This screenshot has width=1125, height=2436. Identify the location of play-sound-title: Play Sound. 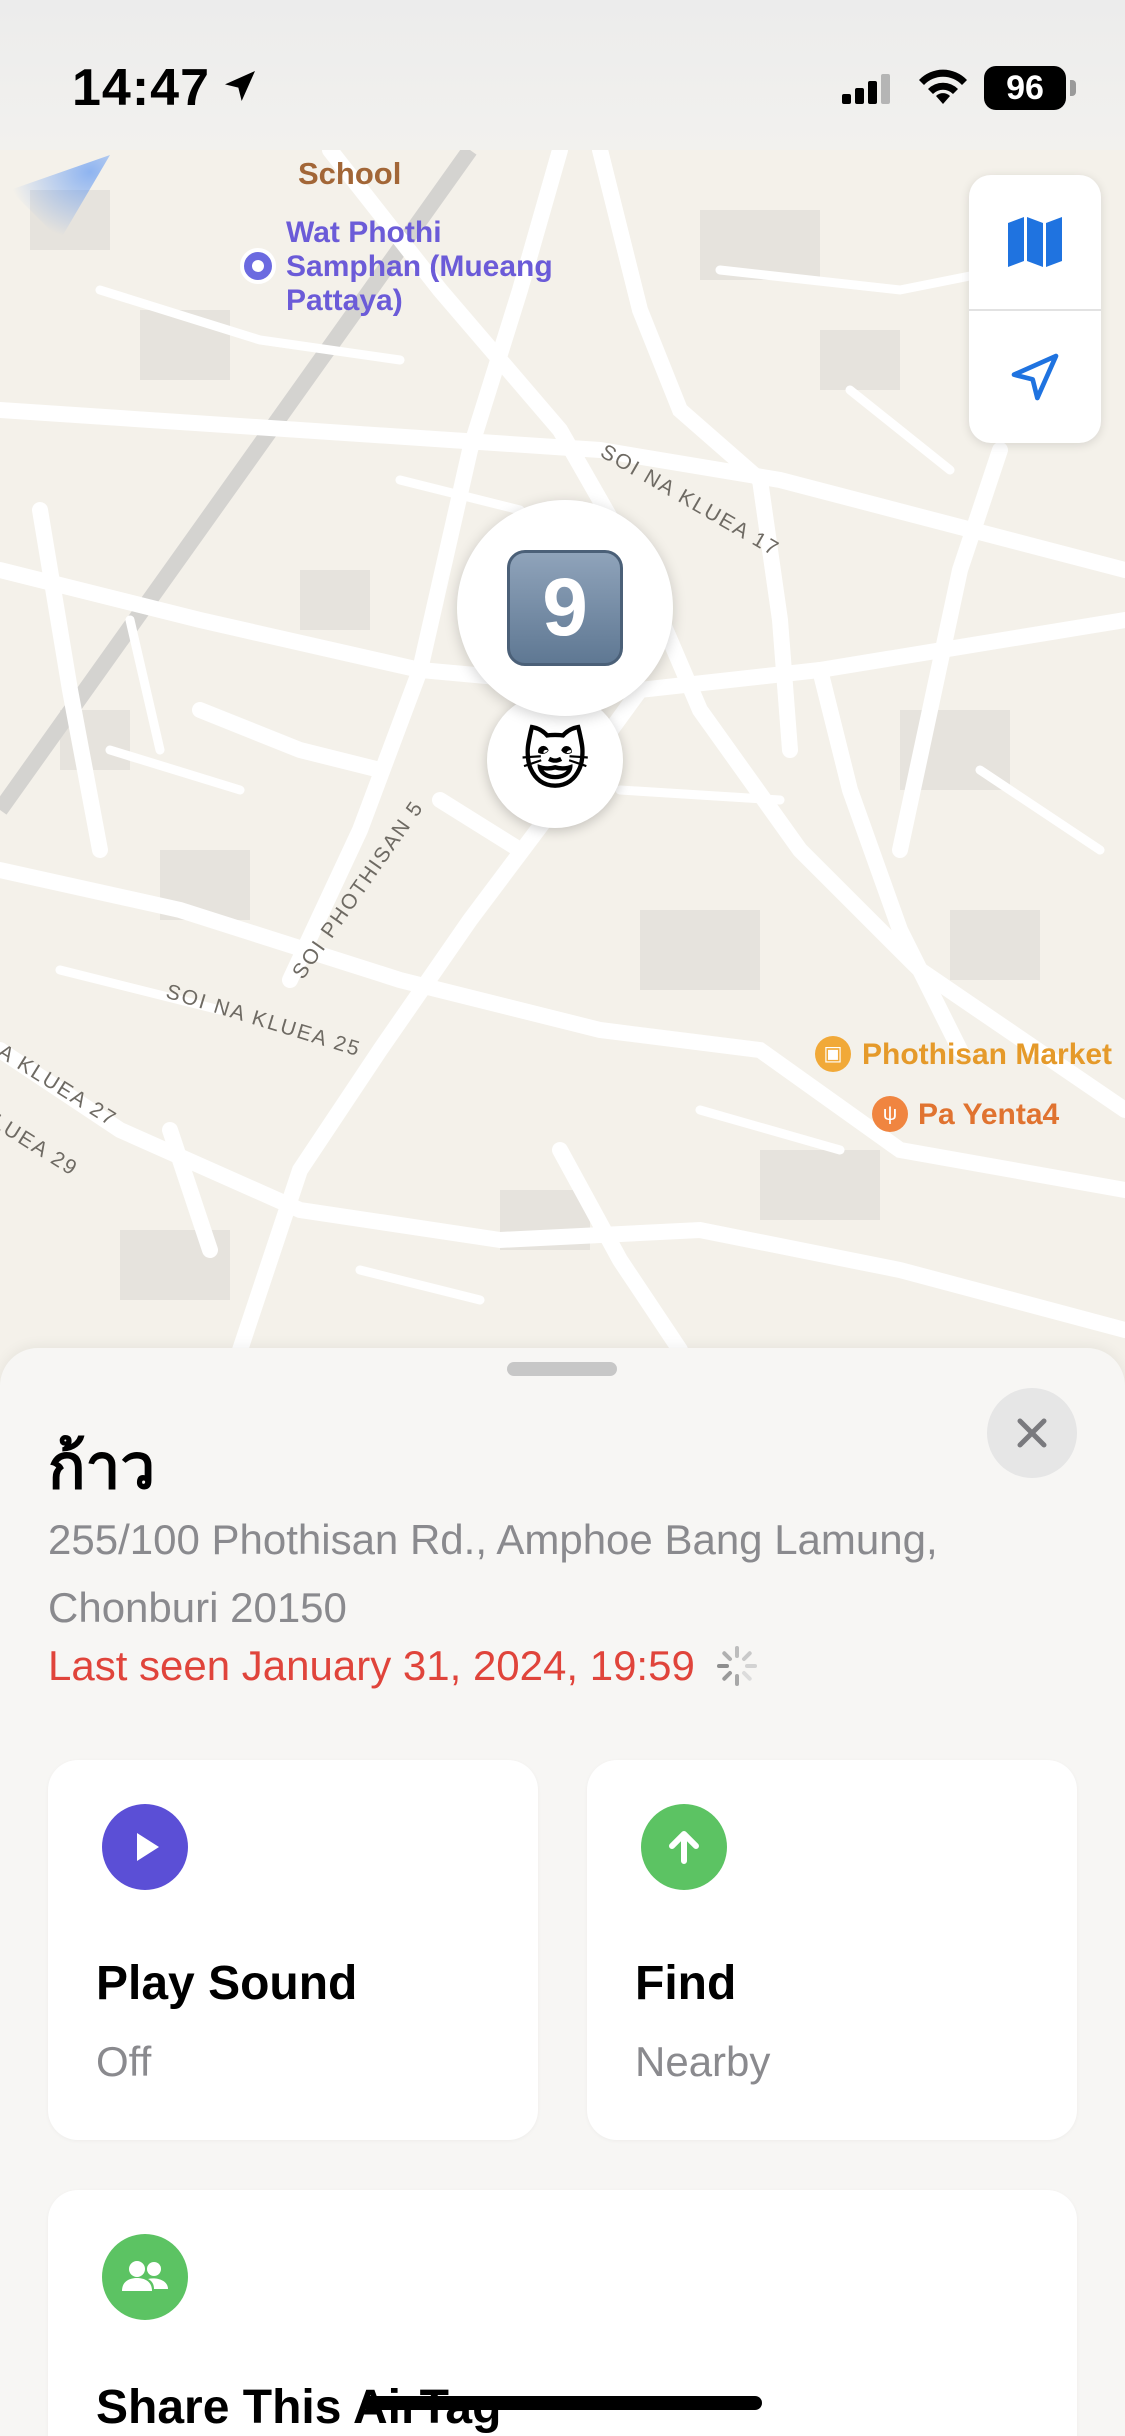
(227, 1983).